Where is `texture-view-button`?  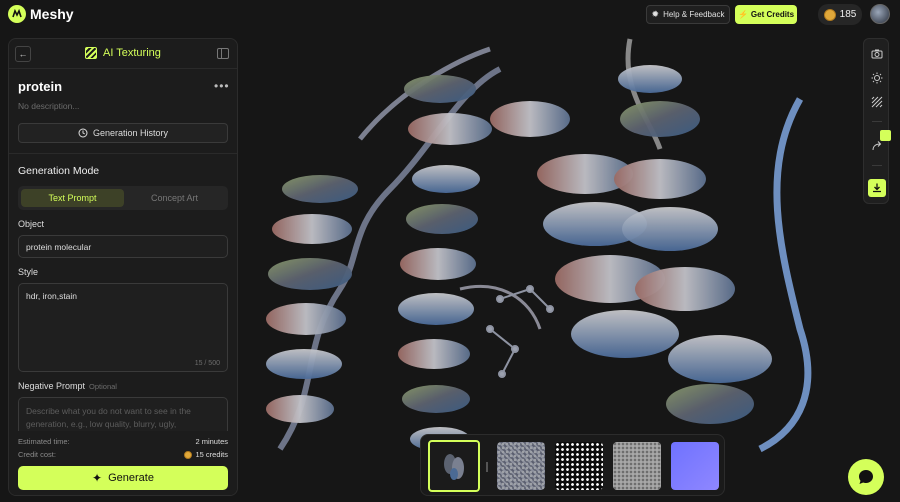 texture-view-button is located at coordinates (877, 102).